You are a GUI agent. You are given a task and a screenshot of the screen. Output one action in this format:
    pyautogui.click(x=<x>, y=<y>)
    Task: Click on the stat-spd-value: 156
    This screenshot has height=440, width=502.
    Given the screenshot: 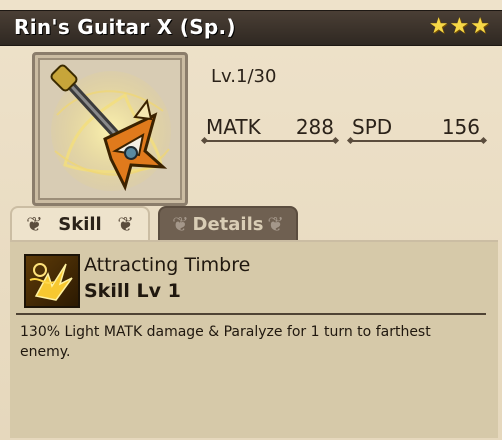 What is the action you would take?
    pyautogui.click(x=460, y=127)
    